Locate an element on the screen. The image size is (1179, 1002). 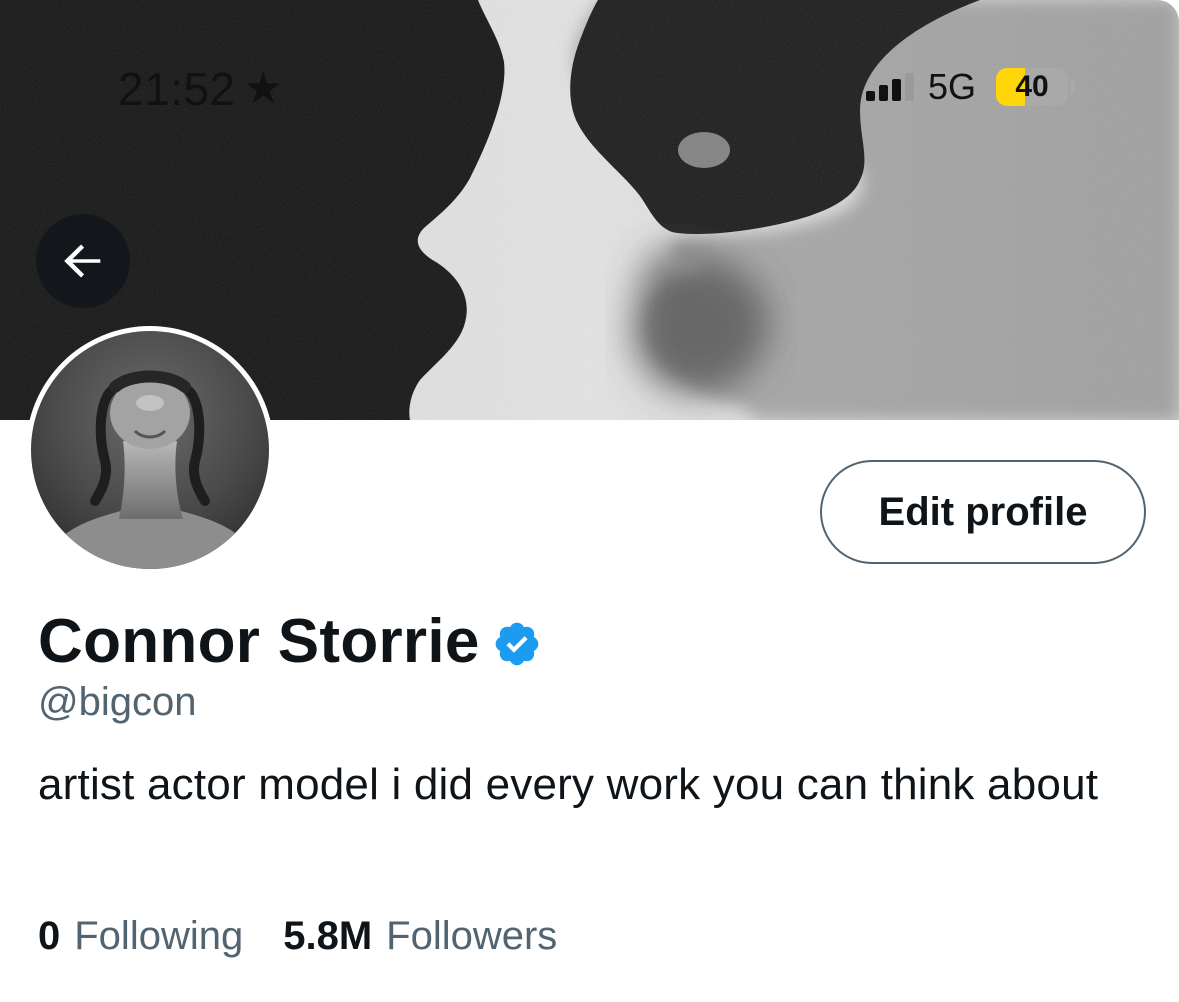
display-name: Connor Storrie is located at coordinates (259, 641).